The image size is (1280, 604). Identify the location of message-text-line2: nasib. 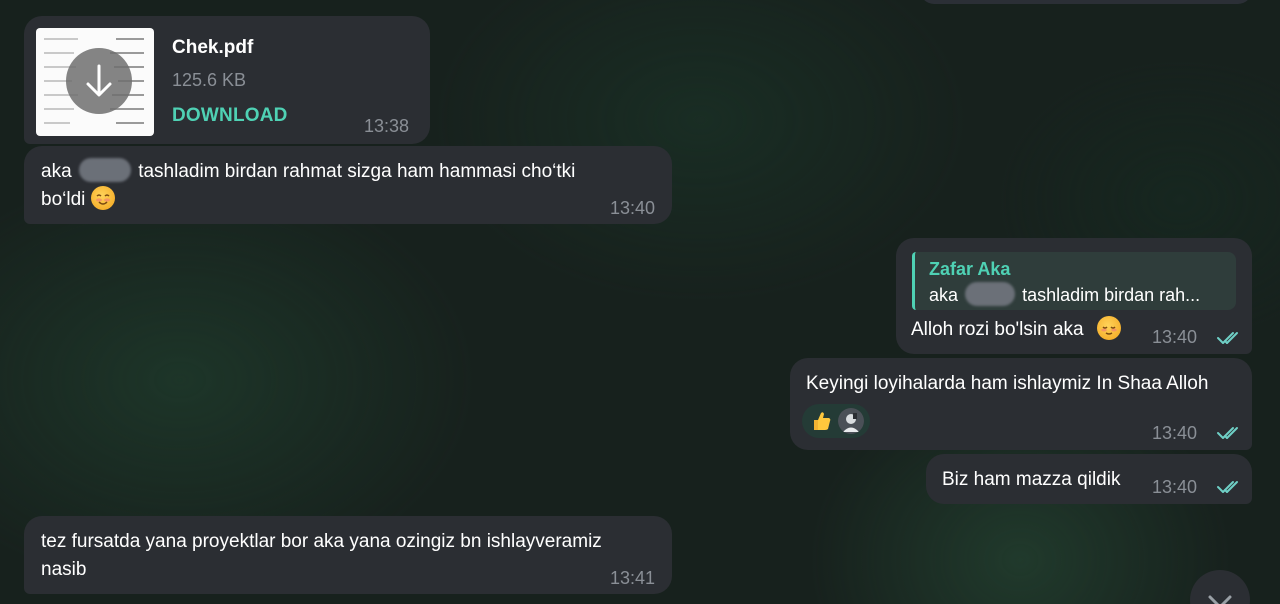
(64, 569).